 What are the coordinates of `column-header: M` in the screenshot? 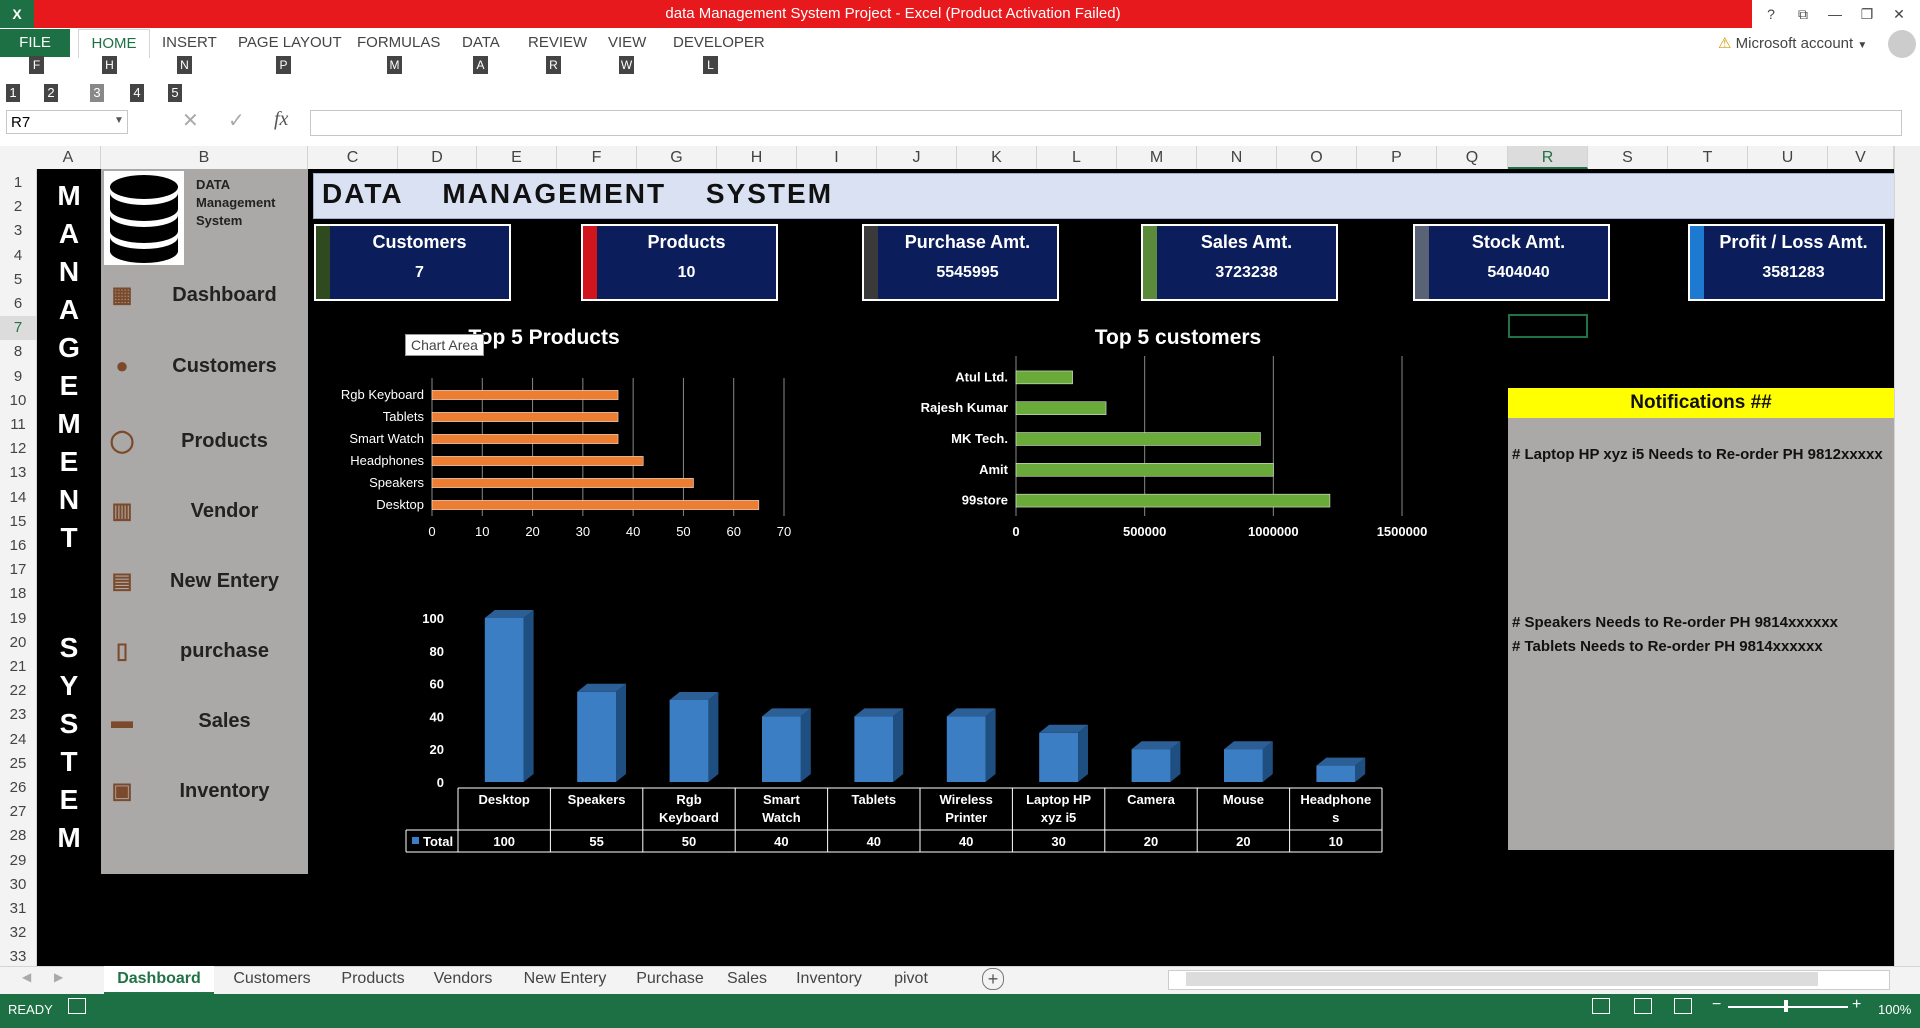 It's located at (1157, 157).